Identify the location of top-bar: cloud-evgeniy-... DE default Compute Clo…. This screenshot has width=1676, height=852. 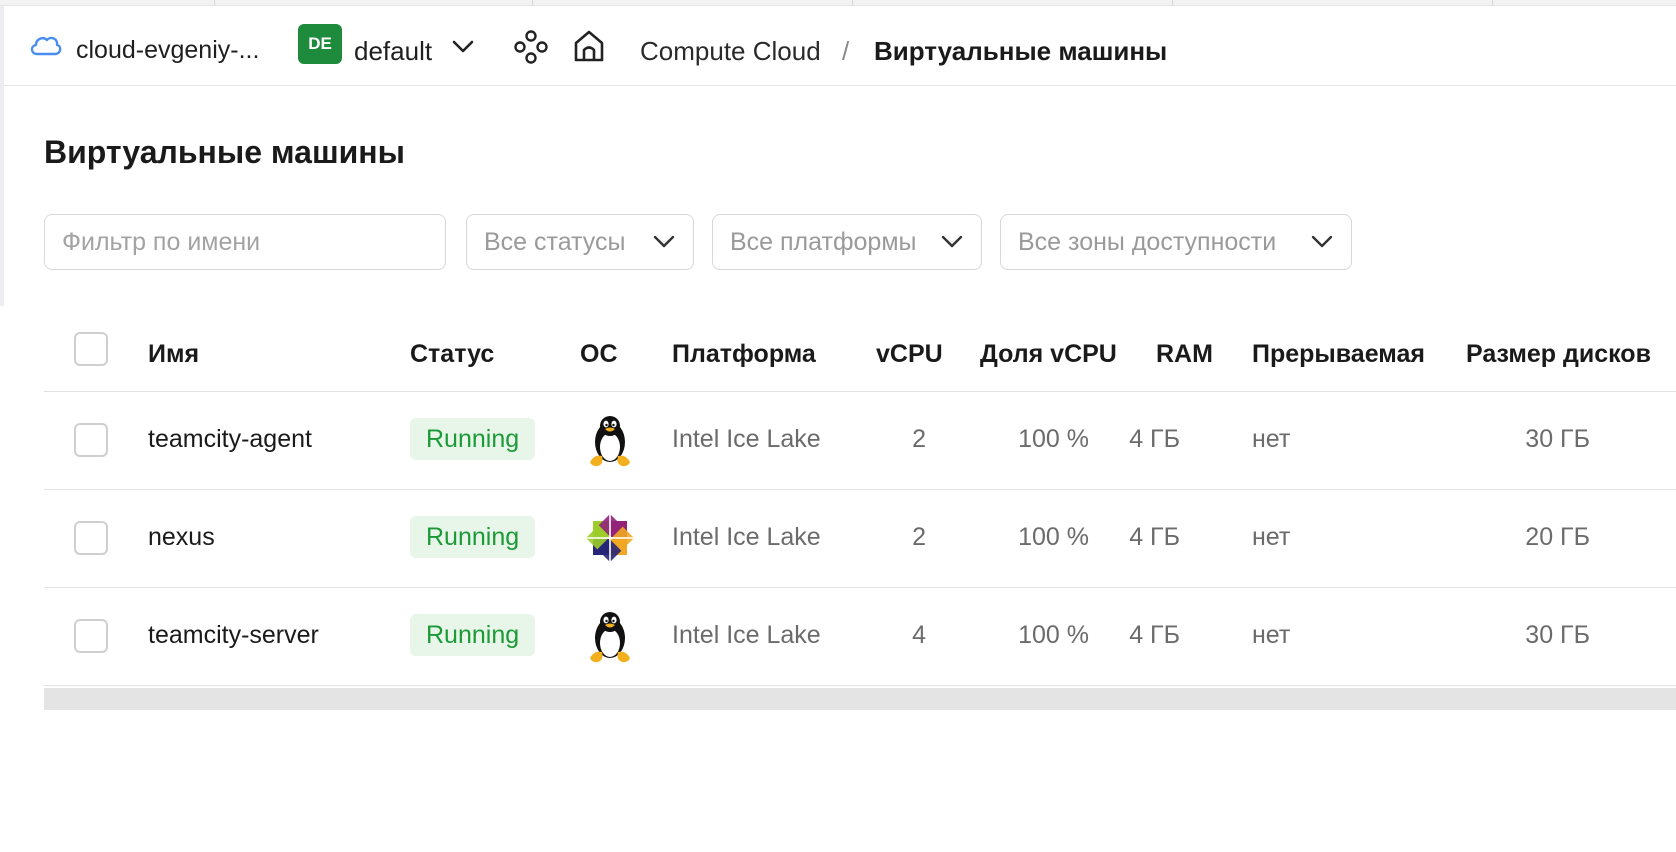
(840, 46).